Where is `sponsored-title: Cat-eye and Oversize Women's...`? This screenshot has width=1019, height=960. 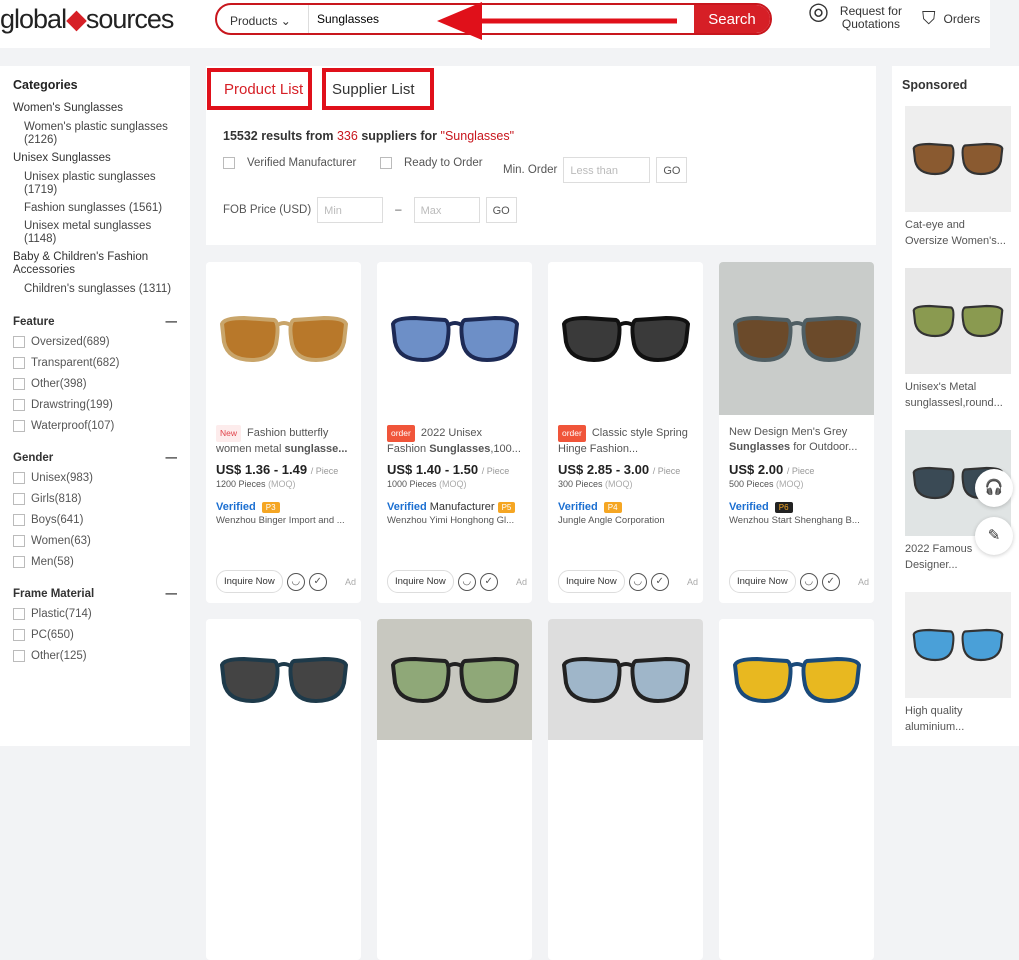 sponsored-title: Cat-eye and Oversize Women's... is located at coordinates (958, 233).